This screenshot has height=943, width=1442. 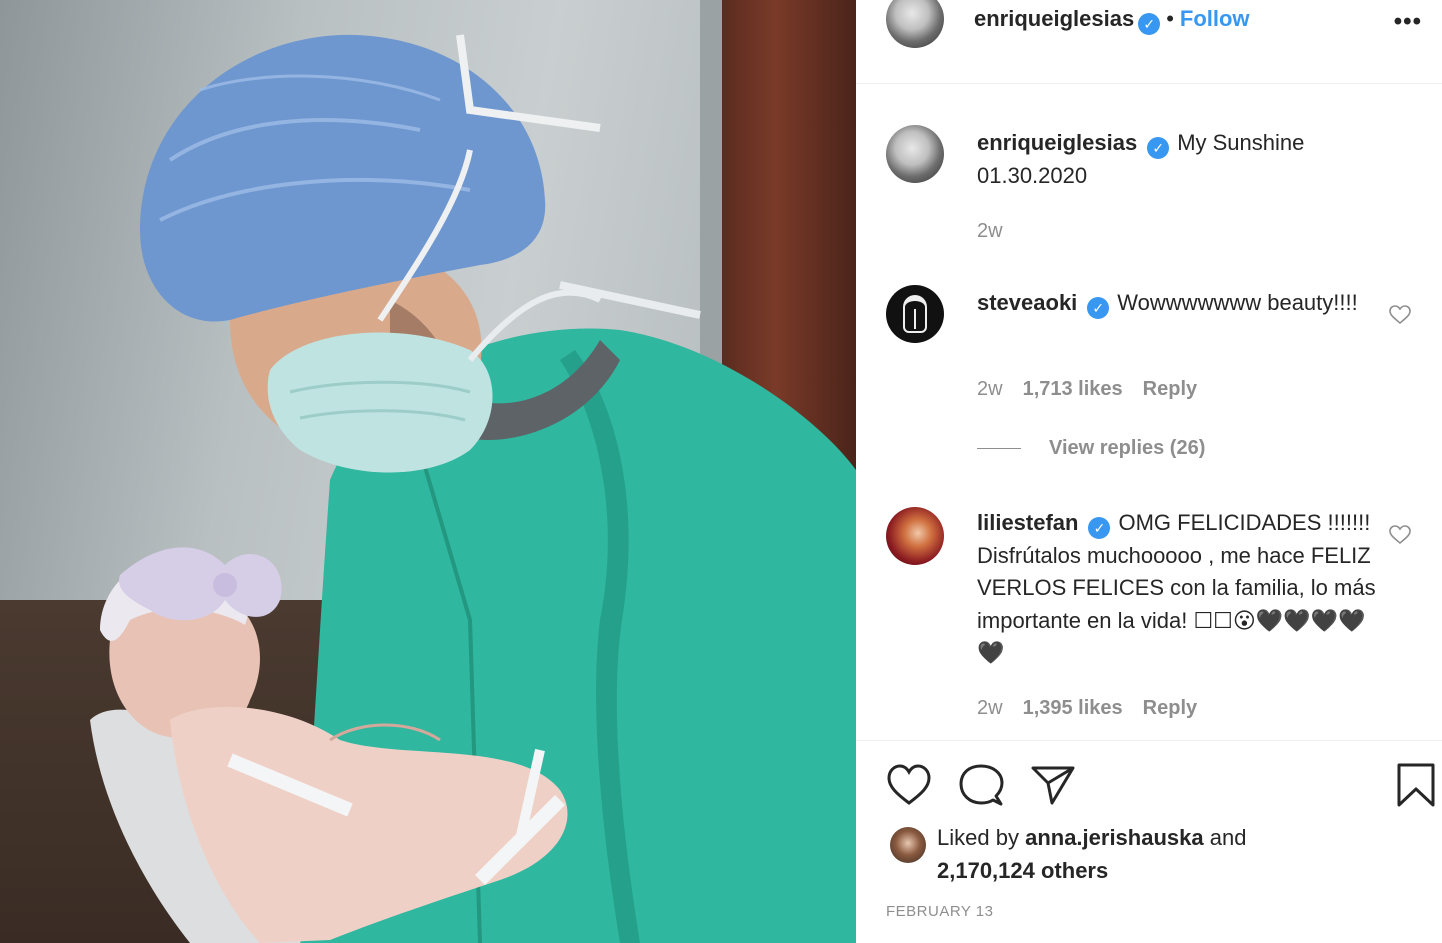 I want to click on likes-count: 2,170,124 others, so click(x=1022, y=870).